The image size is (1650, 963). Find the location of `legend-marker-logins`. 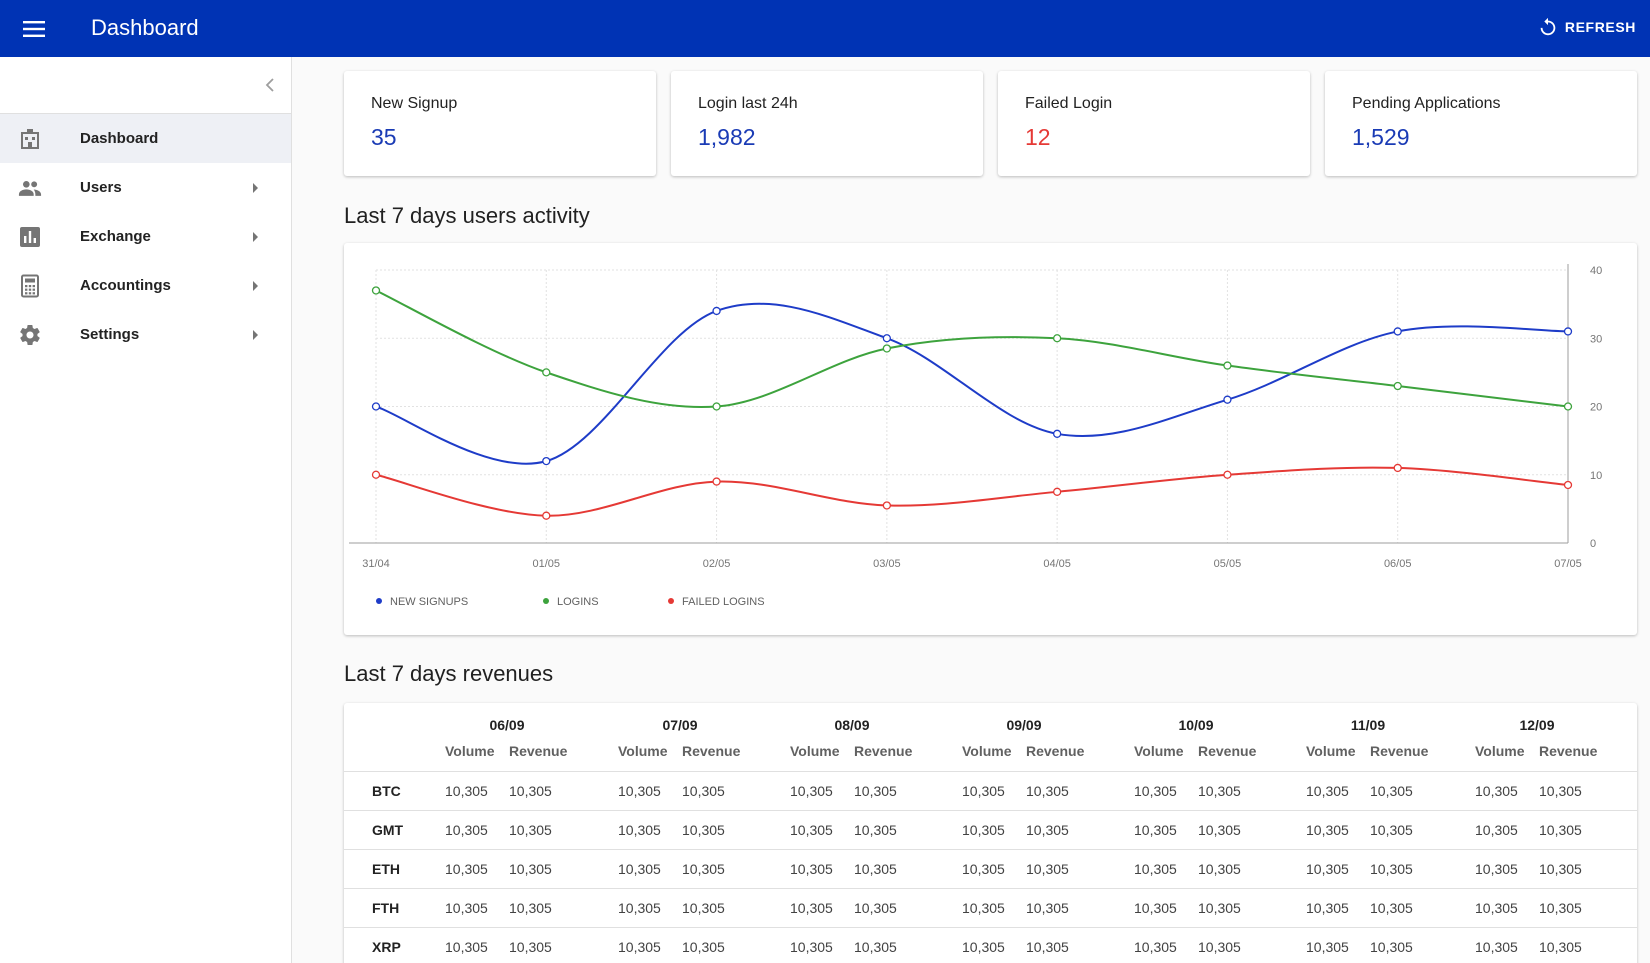

legend-marker-logins is located at coordinates (546, 601).